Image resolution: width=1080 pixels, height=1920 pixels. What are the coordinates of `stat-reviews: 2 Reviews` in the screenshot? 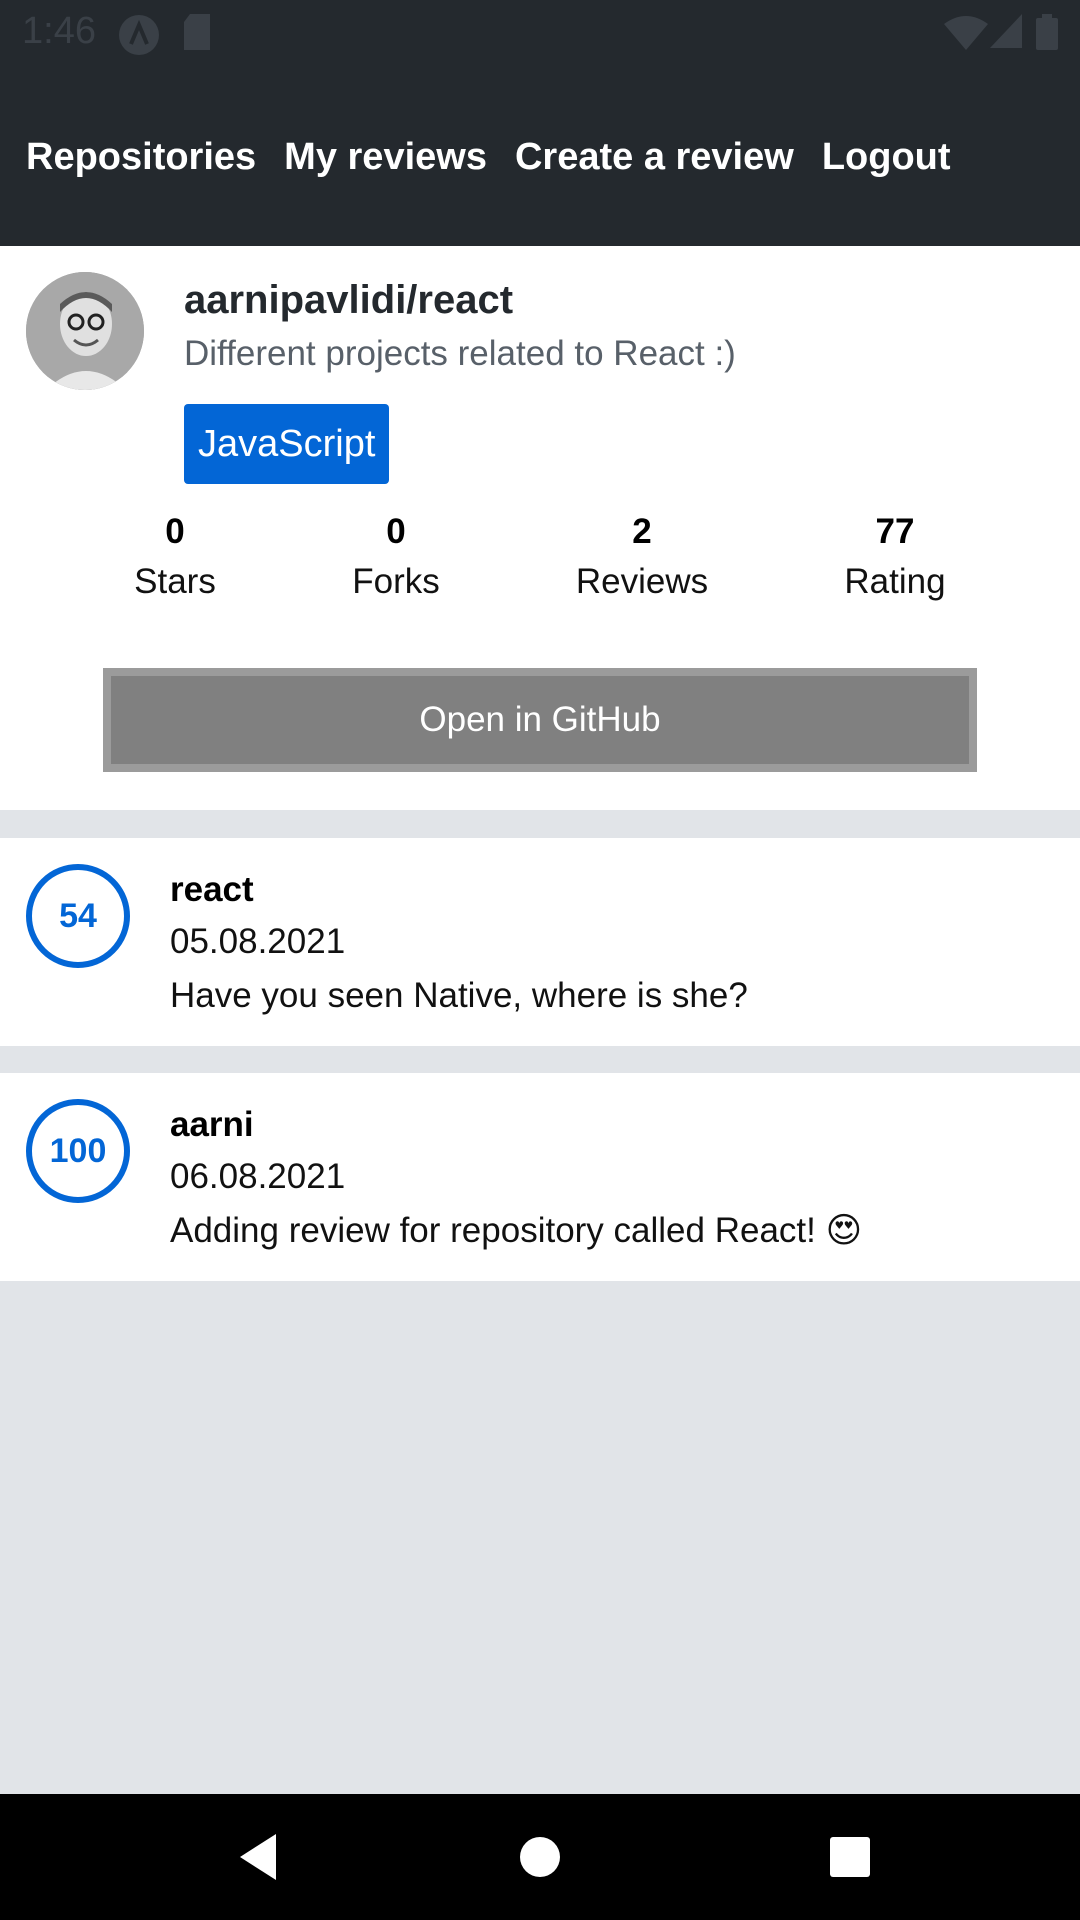 It's located at (642, 557).